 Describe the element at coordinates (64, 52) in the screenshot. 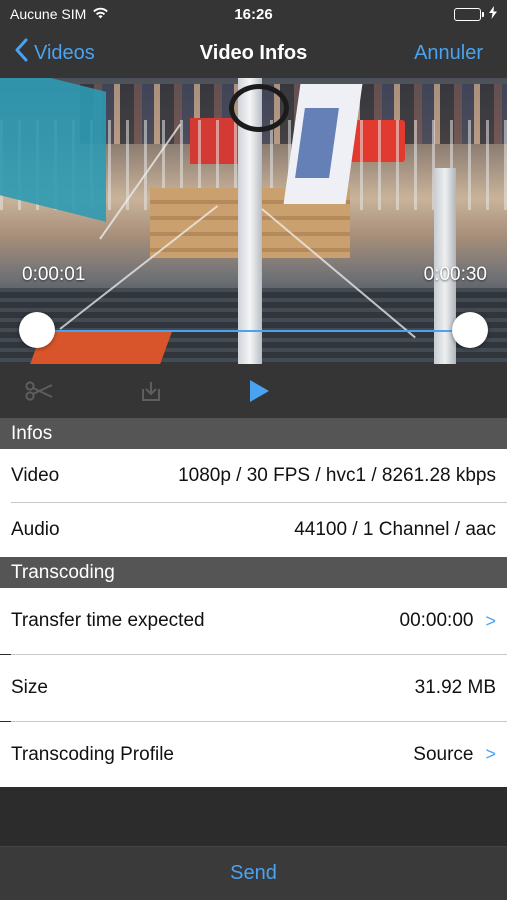

I see `back-button-label: Videos` at that location.